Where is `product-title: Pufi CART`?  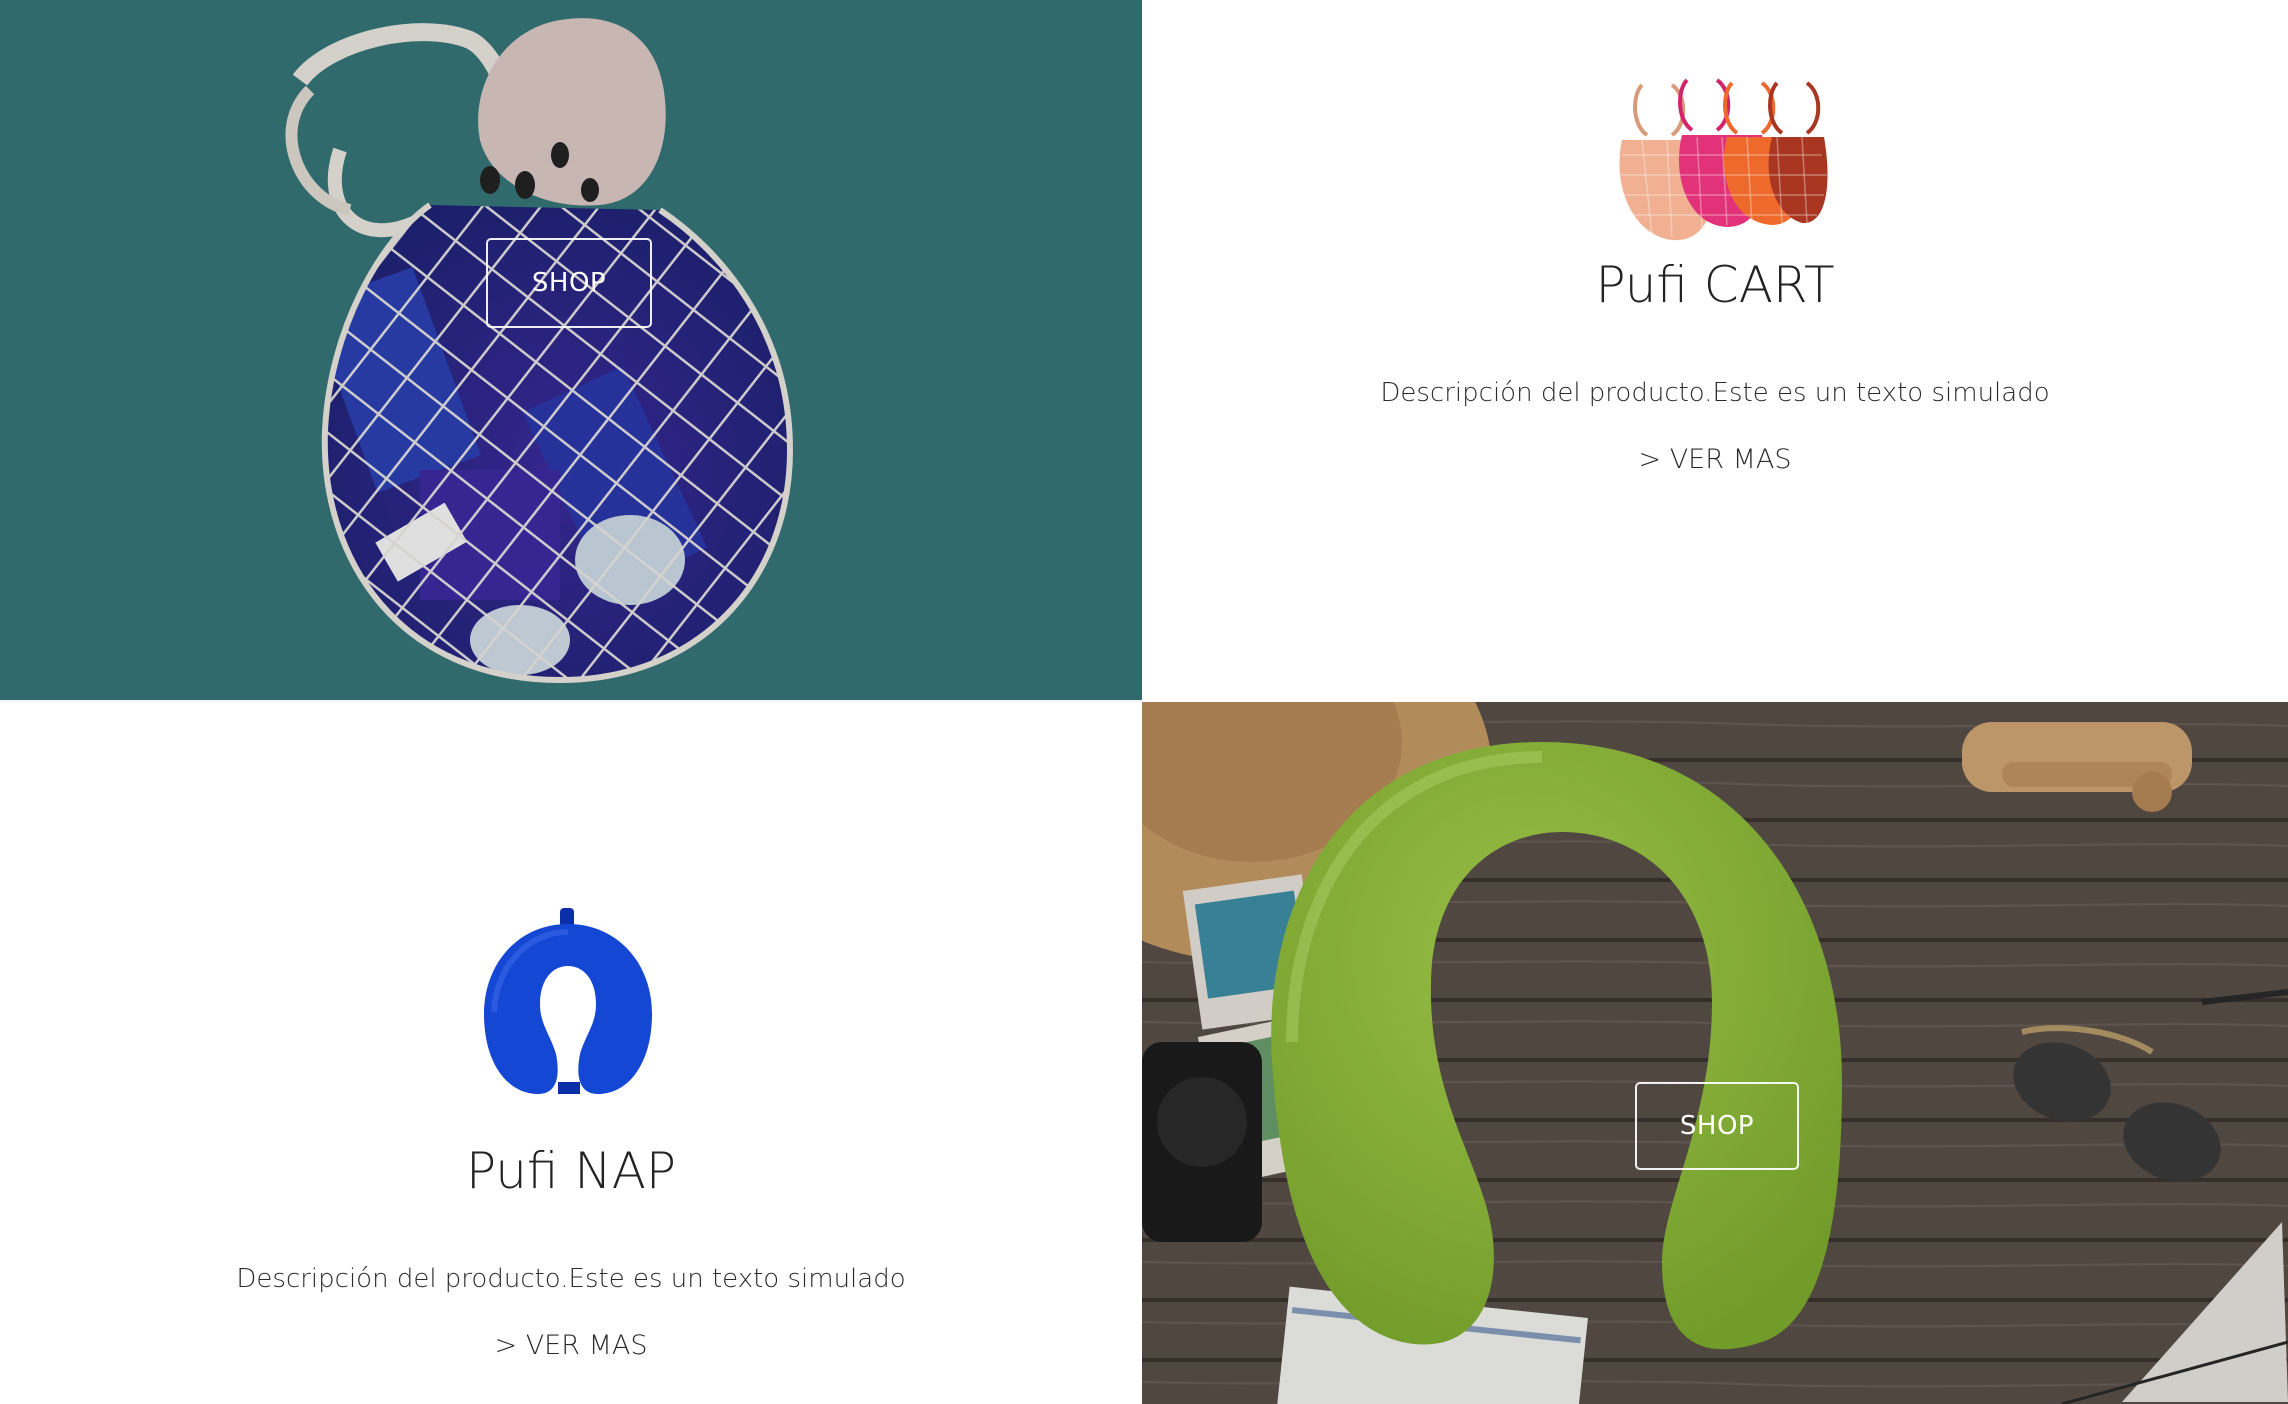 product-title: Pufi CART is located at coordinates (1715, 285).